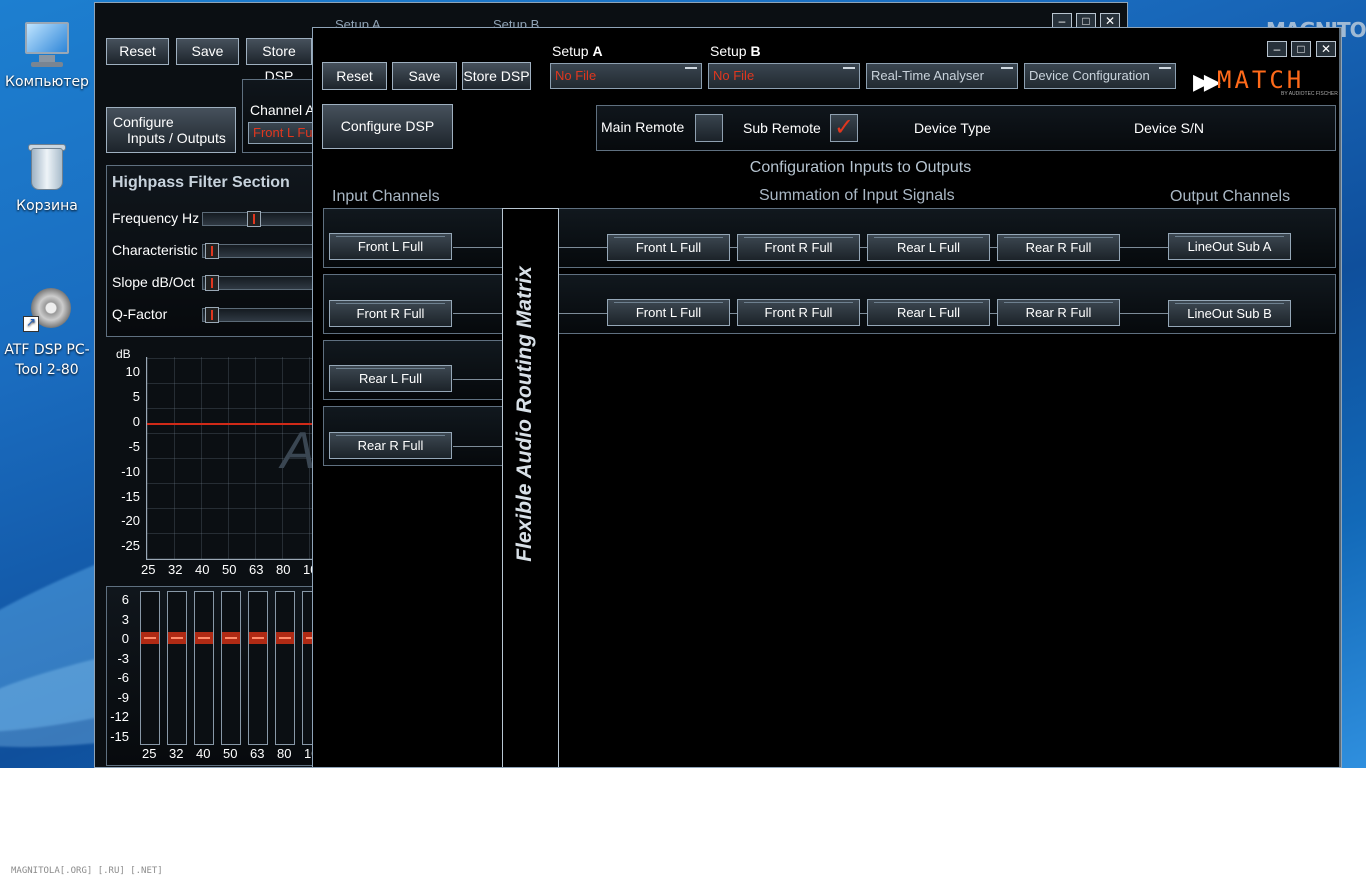 The height and width of the screenshot is (881, 1366). I want to click on desktop-icon-atf-dsp: ATF DSP PC-Tool 2-80, so click(47, 332).